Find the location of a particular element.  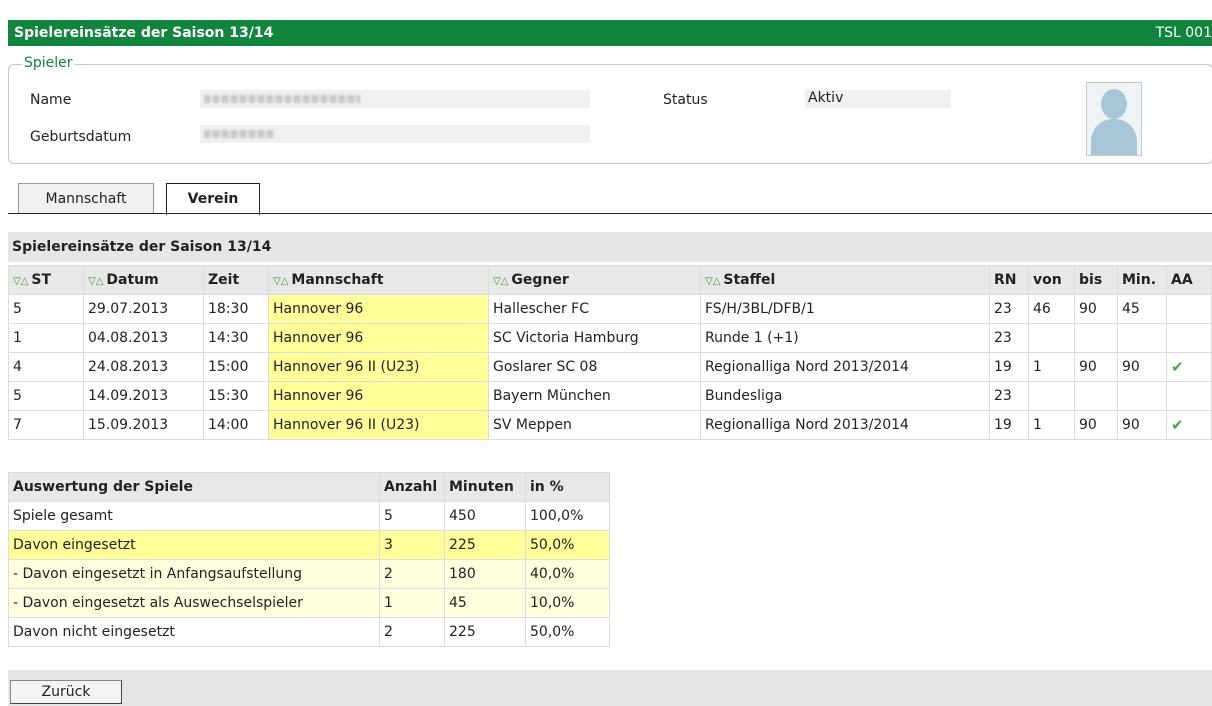

cell-gegner: Hallescher FC is located at coordinates (594, 309).